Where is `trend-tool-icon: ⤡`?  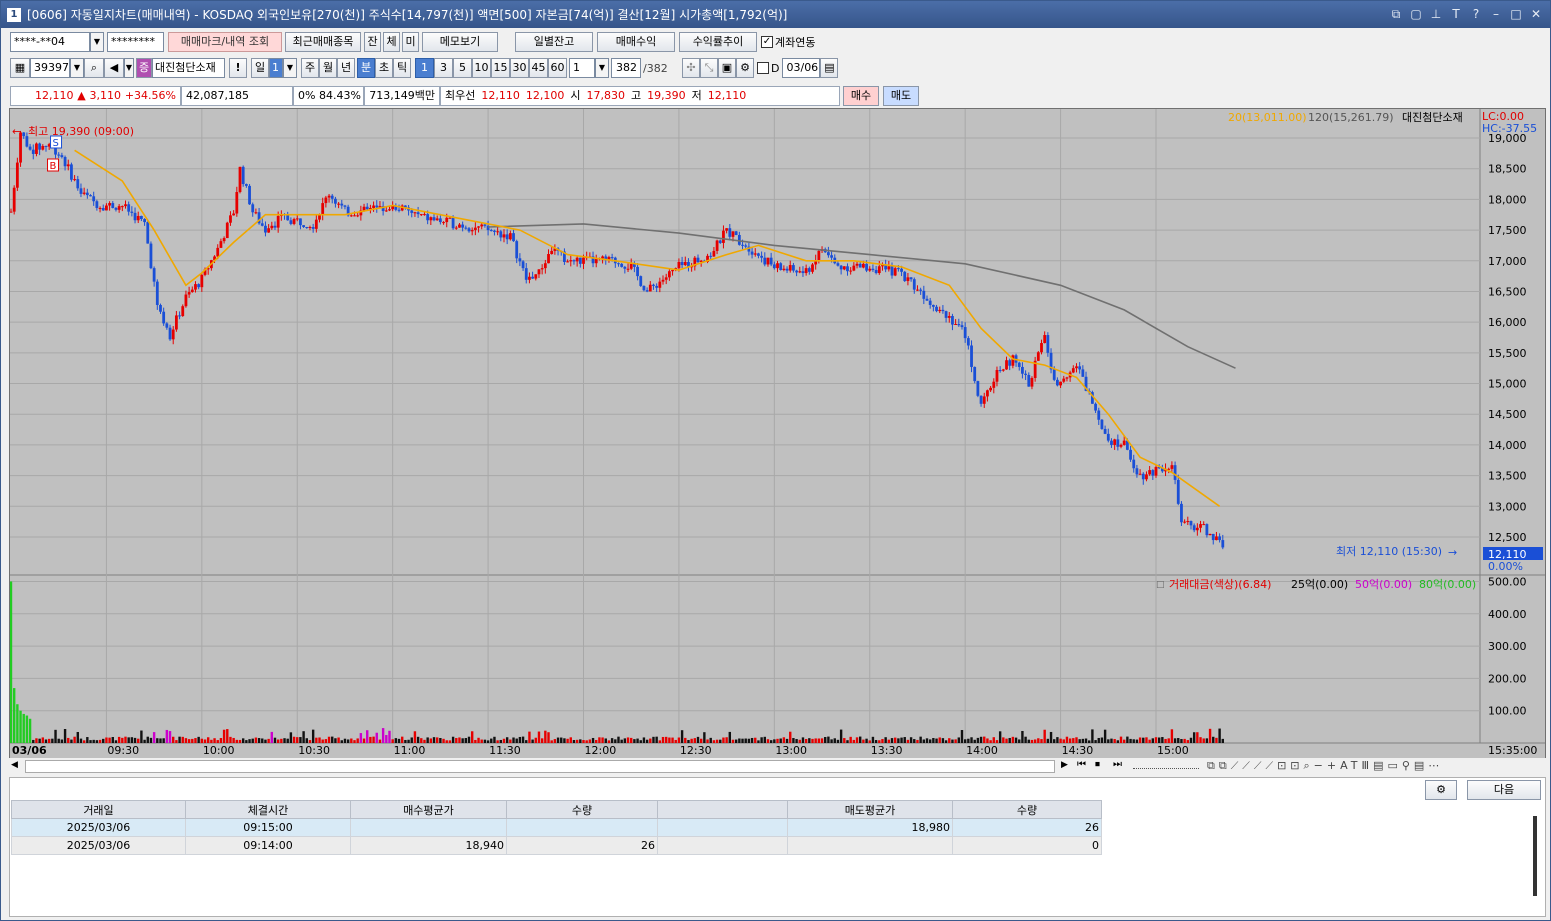
trend-tool-icon: ⤡ is located at coordinates (709, 68).